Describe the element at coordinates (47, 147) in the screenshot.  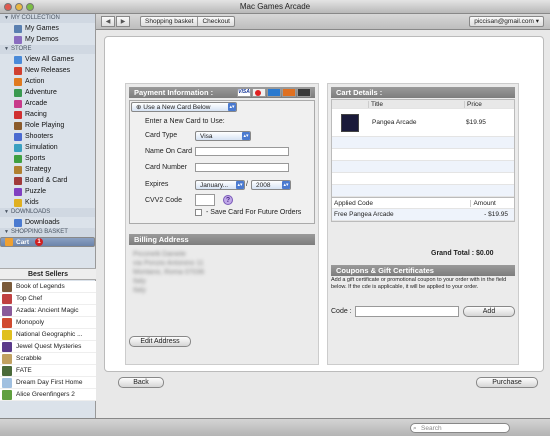
I see `sidebar-item-store-8: Simulation` at that location.